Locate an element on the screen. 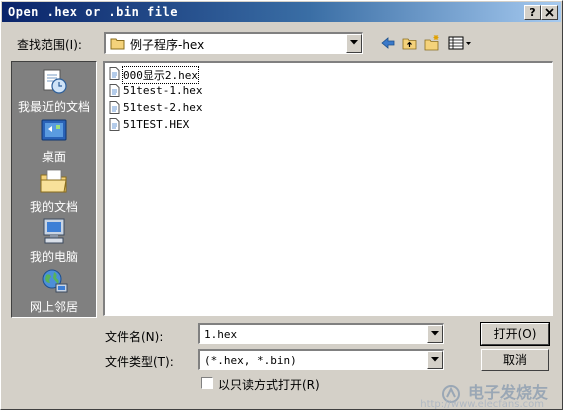  desktop-icon is located at coordinates (54, 130).